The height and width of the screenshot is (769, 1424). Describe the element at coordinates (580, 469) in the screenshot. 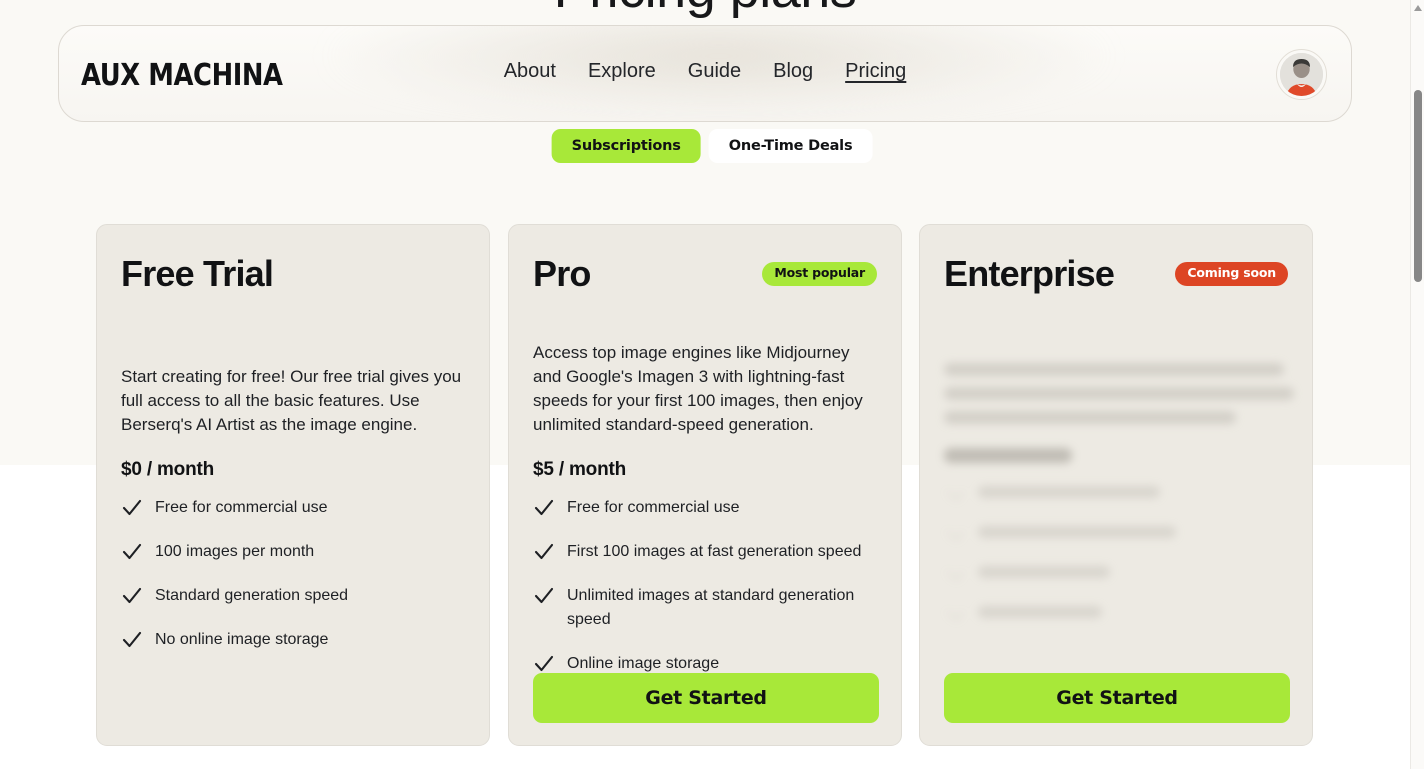

I see `plan-price: $5 / month` at that location.